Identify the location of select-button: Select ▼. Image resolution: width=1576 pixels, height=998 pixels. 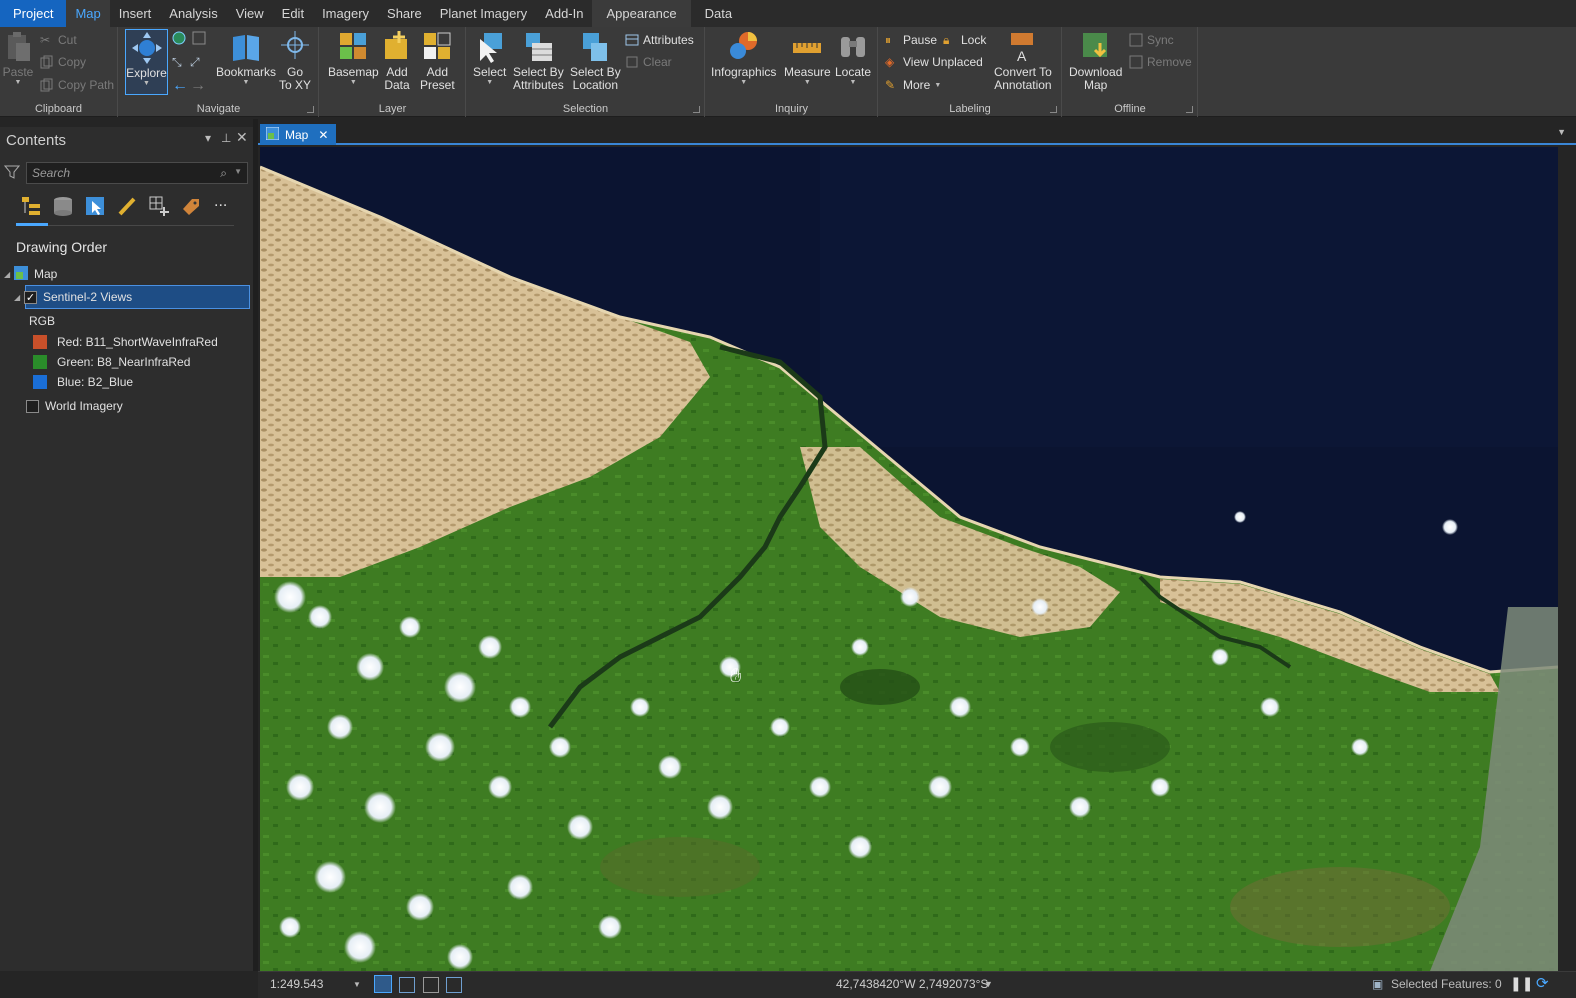
(489, 58).